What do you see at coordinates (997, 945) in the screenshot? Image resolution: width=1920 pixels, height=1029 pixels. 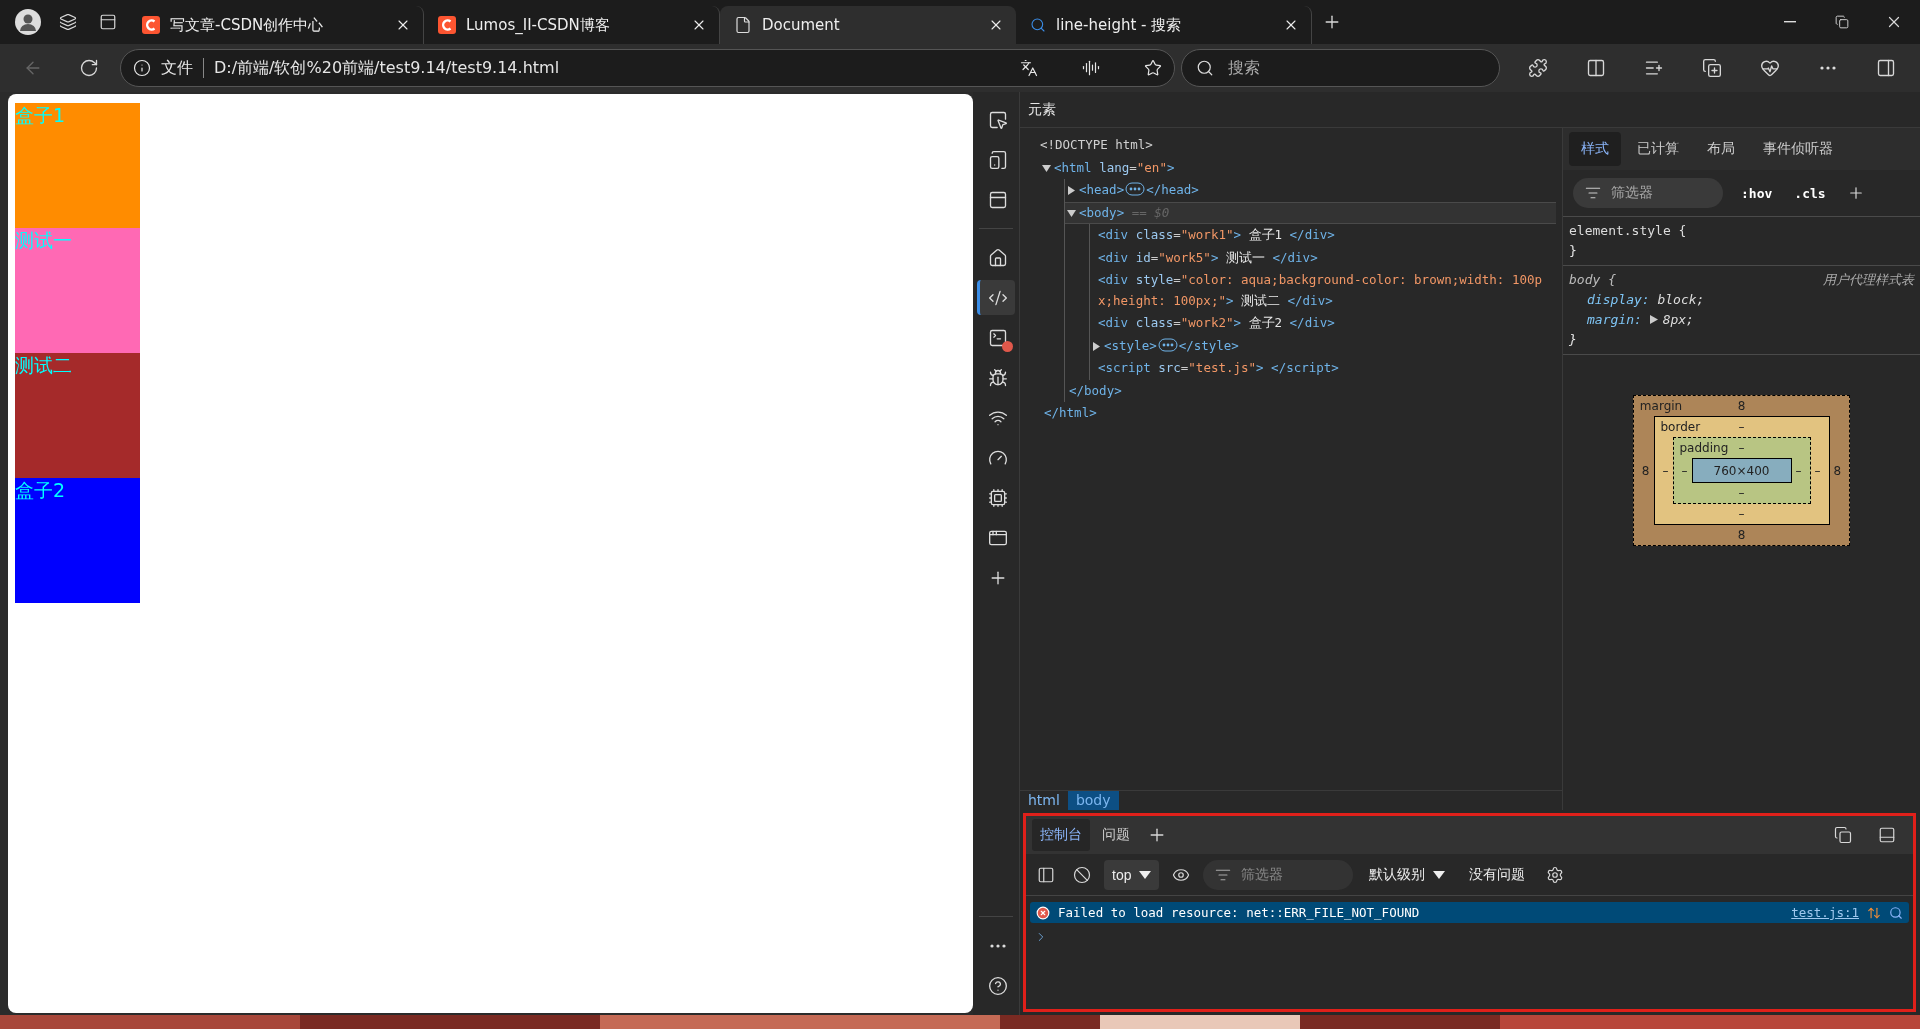 I see `more-icon` at bounding box center [997, 945].